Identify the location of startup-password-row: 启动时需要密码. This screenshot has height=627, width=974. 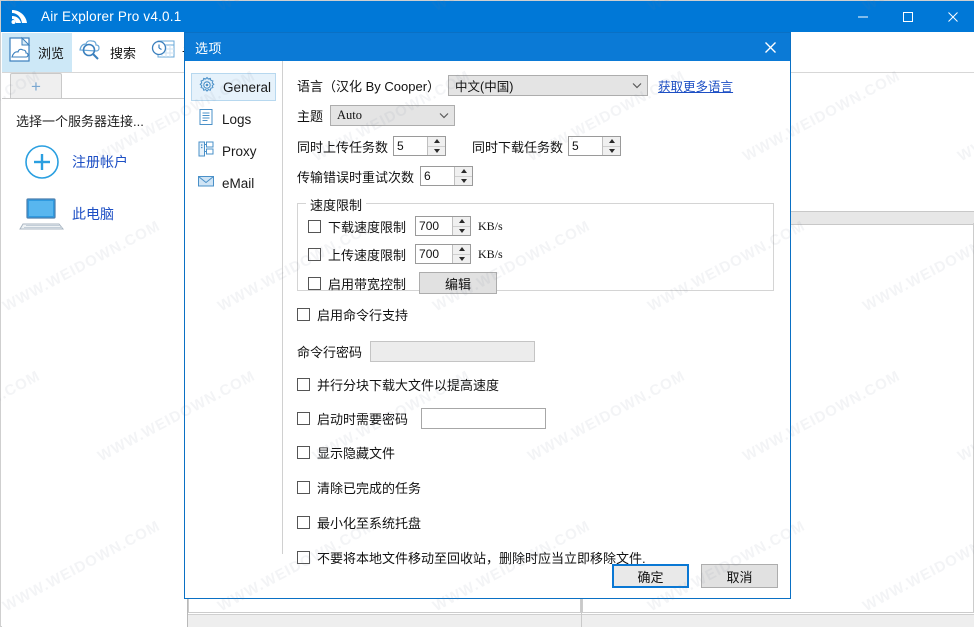
(535, 418).